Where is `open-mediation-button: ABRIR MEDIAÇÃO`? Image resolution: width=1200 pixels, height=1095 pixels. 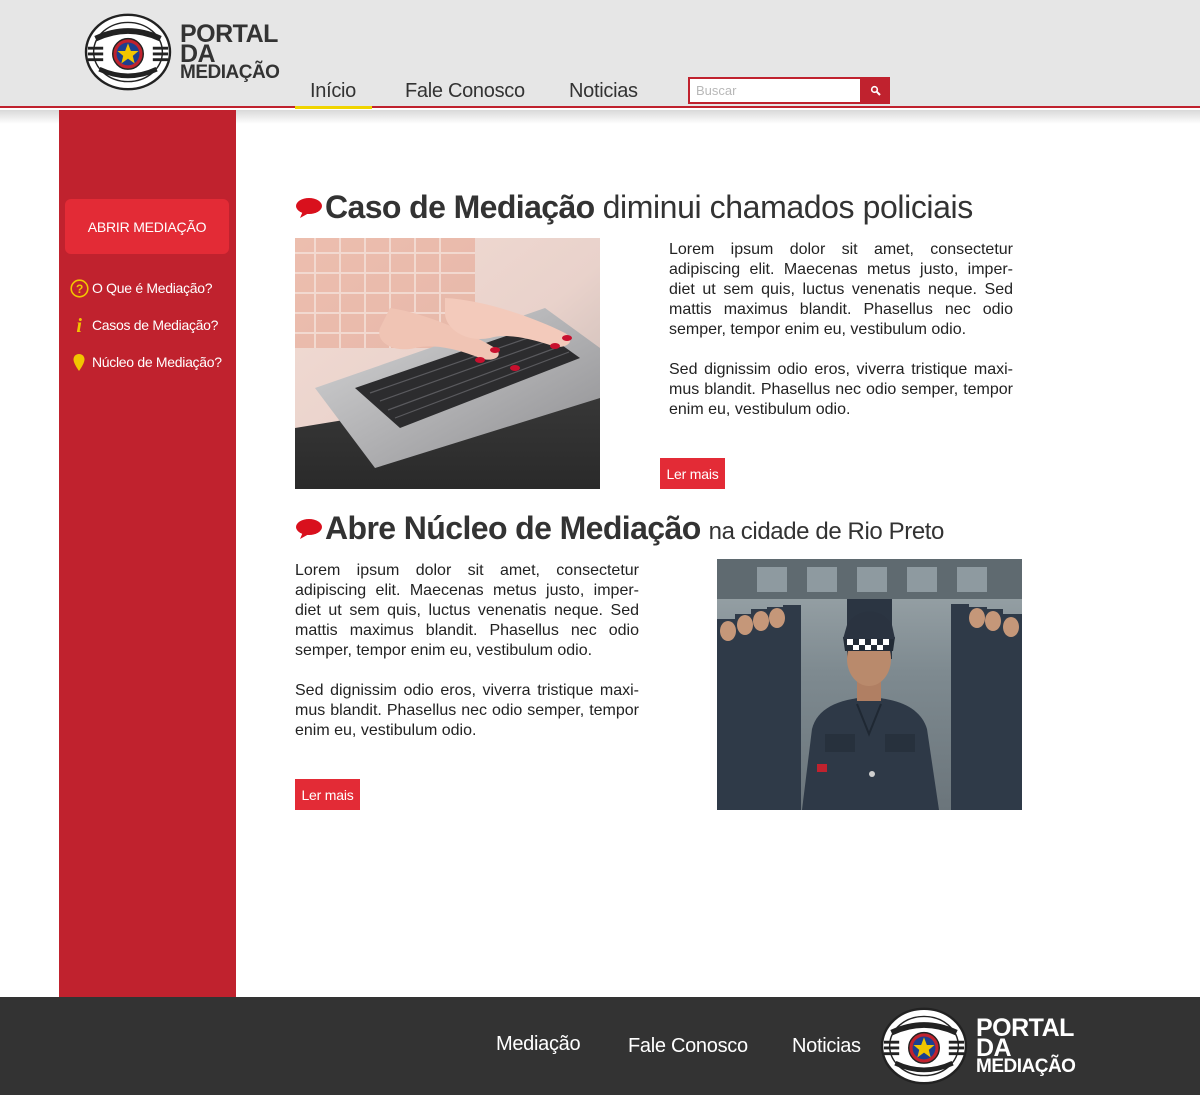
open-mediation-button: ABRIR MEDIAÇÃO is located at coordinates (147, 226).